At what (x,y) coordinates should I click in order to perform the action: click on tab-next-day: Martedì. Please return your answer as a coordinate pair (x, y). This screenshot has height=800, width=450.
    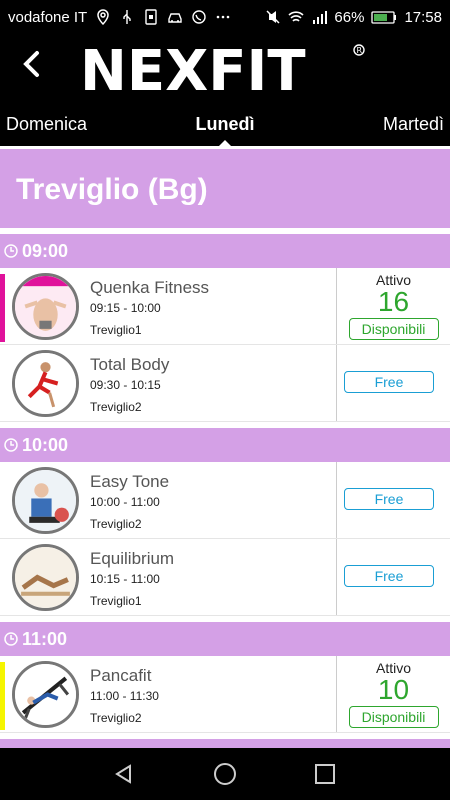
    Looking at the image, I should click on (413, 124).